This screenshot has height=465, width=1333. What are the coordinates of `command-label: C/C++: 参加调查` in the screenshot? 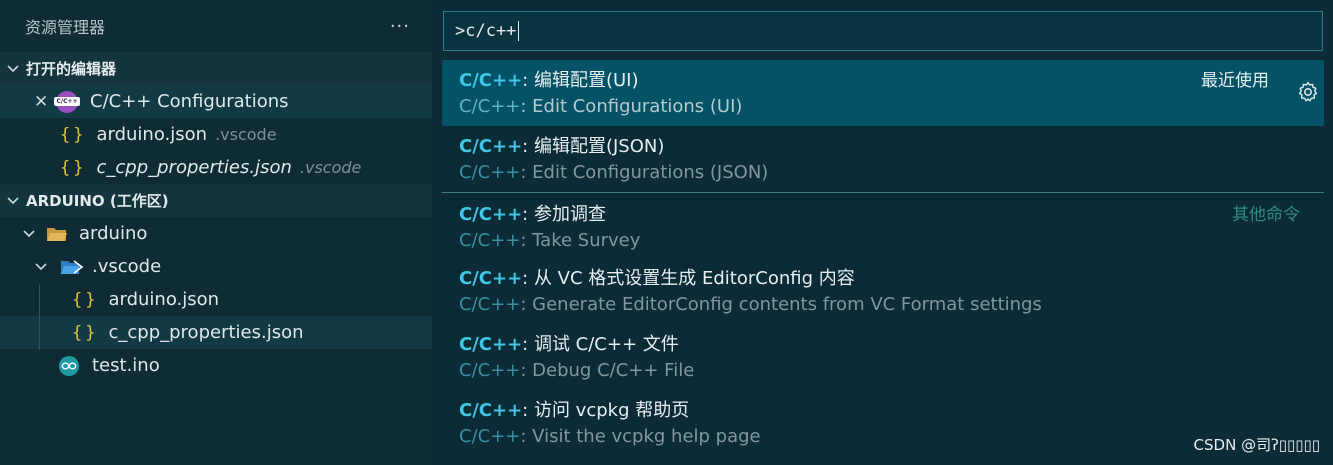 It's located at (532, 214).